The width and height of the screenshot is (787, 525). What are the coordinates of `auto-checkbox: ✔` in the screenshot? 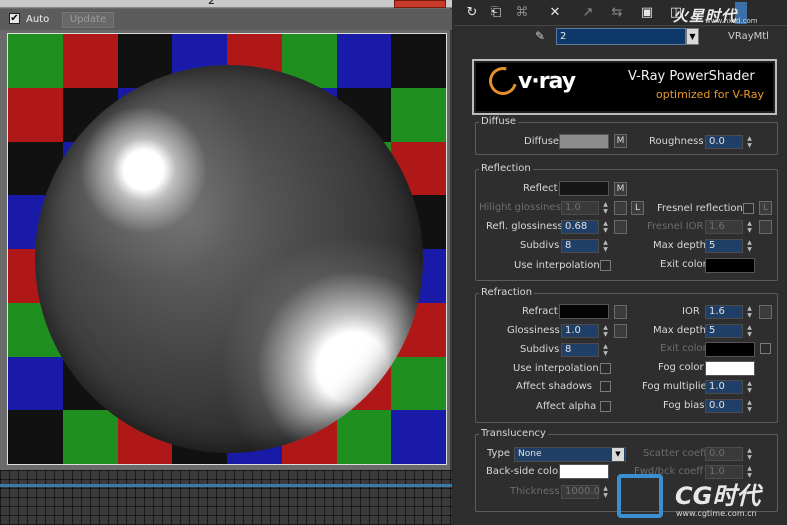 It's located at (14, 18).